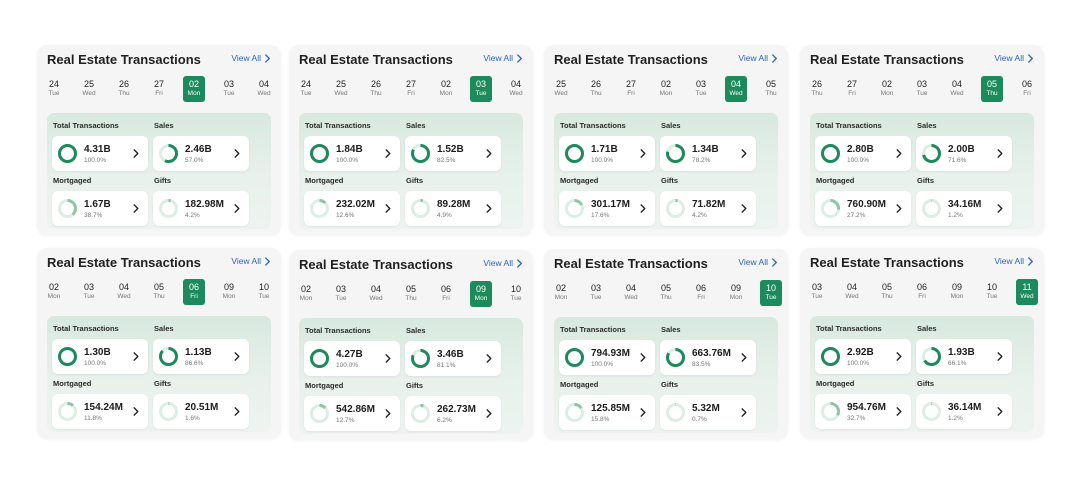 Image resolution: width=1080 pixels, height=485 pixels. Describe the element at coordinates (607, 412) in the screenshot. I see `mortgaged-tile: 125.85M 15.8%` at that location.